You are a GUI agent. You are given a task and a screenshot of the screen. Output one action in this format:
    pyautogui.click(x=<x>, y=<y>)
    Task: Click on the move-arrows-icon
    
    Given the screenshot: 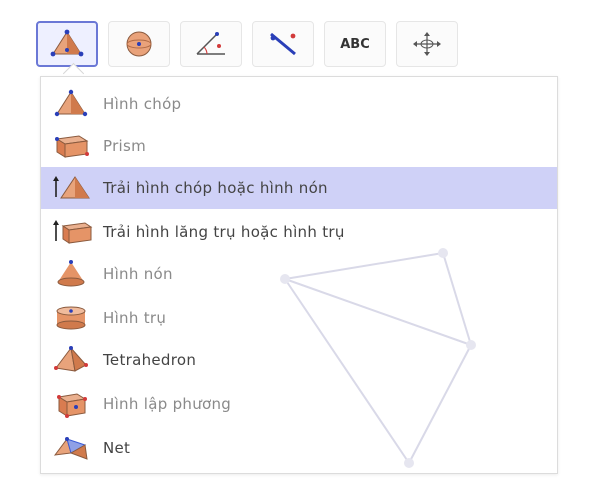 What is the action you would take?
    pyautogui.click(x=427, y=44)
    